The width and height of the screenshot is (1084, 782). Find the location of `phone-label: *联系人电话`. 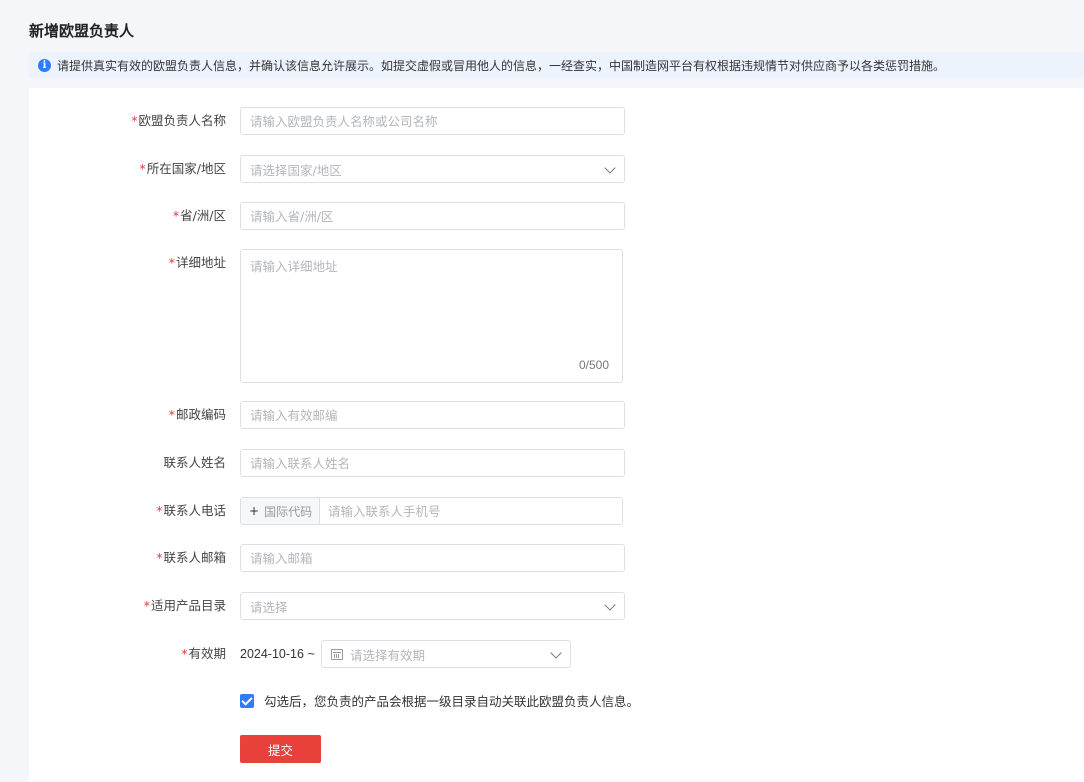

phone-label: *联系人电话 is located at coordinates (191, 510).